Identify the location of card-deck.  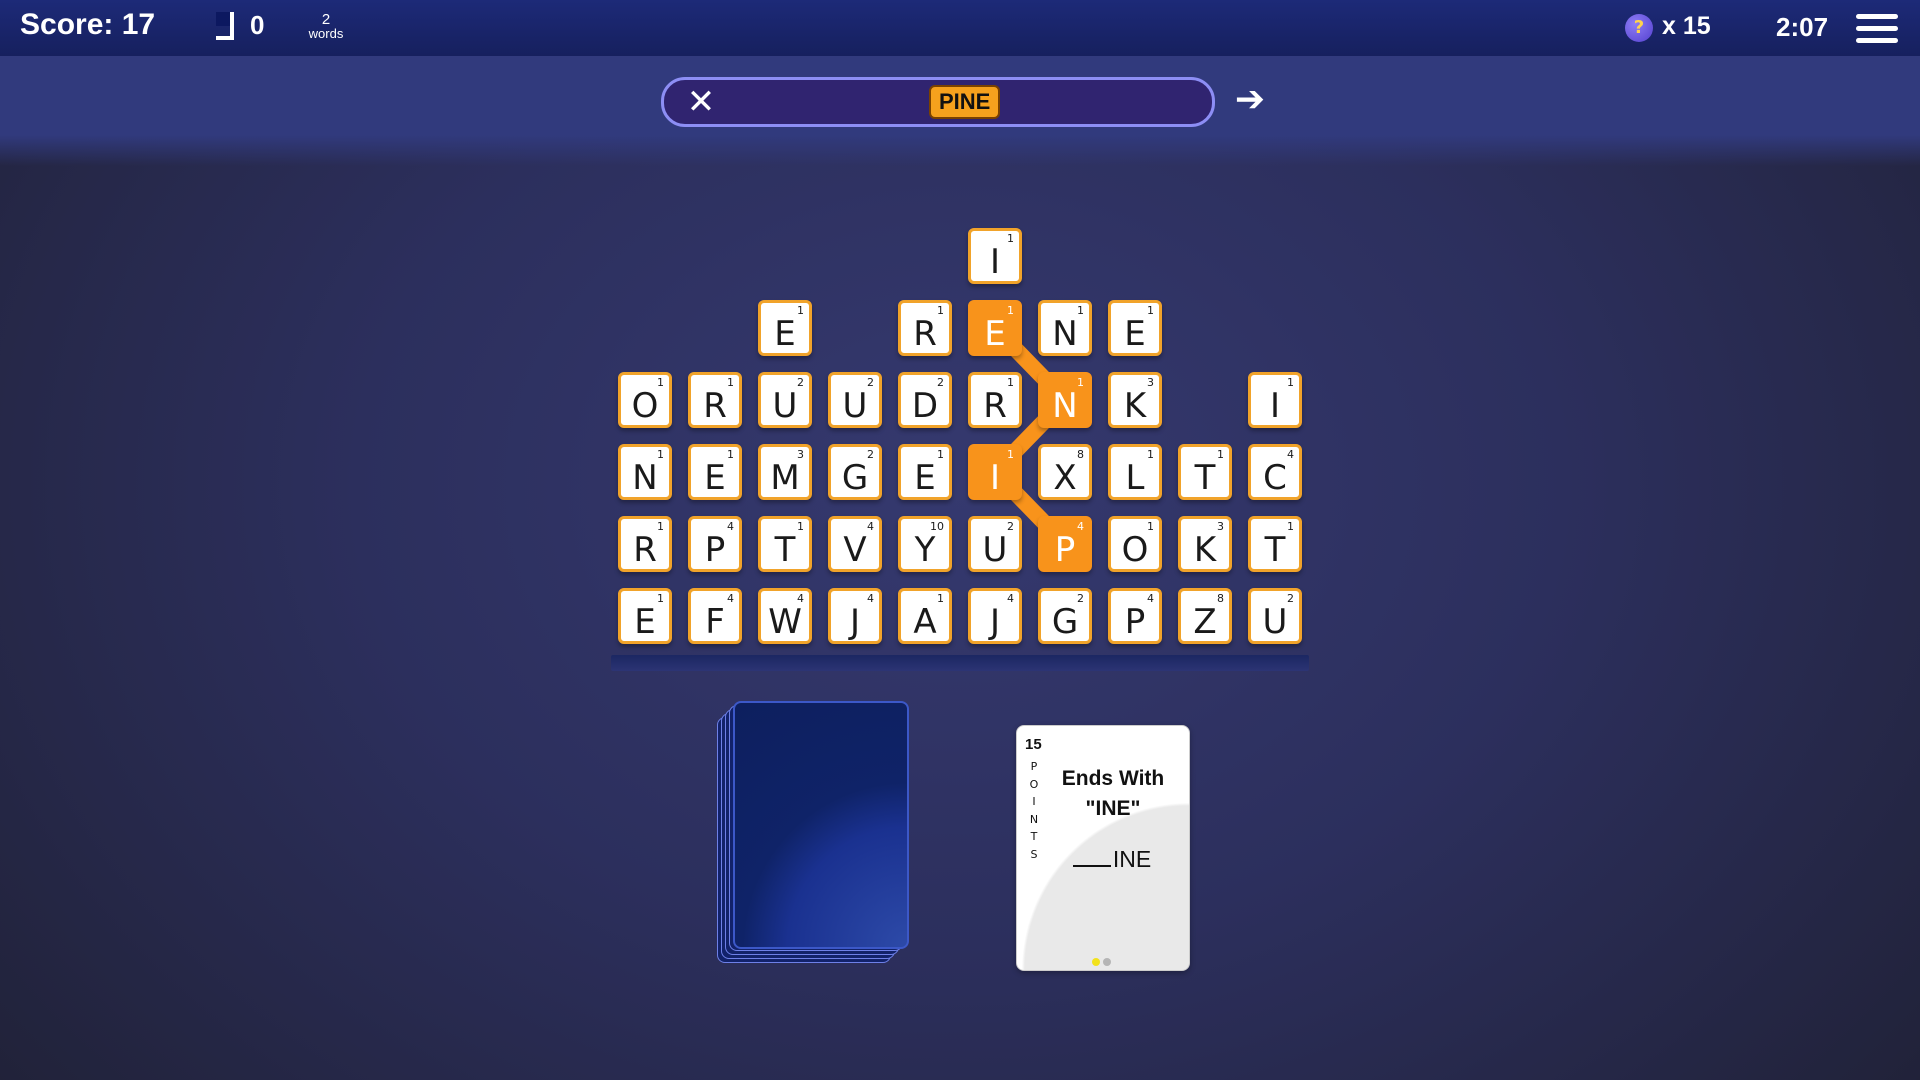
(812, 835).